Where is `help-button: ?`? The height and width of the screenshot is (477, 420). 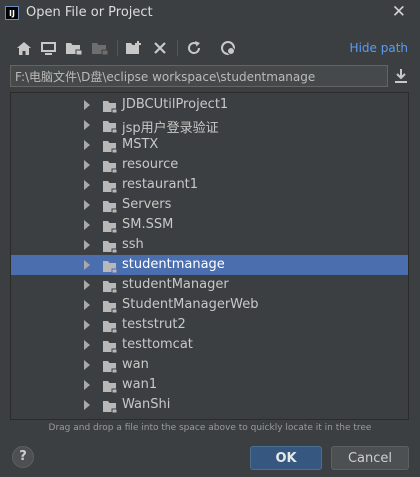
help-button: ? is located at coordinates (23, 457).